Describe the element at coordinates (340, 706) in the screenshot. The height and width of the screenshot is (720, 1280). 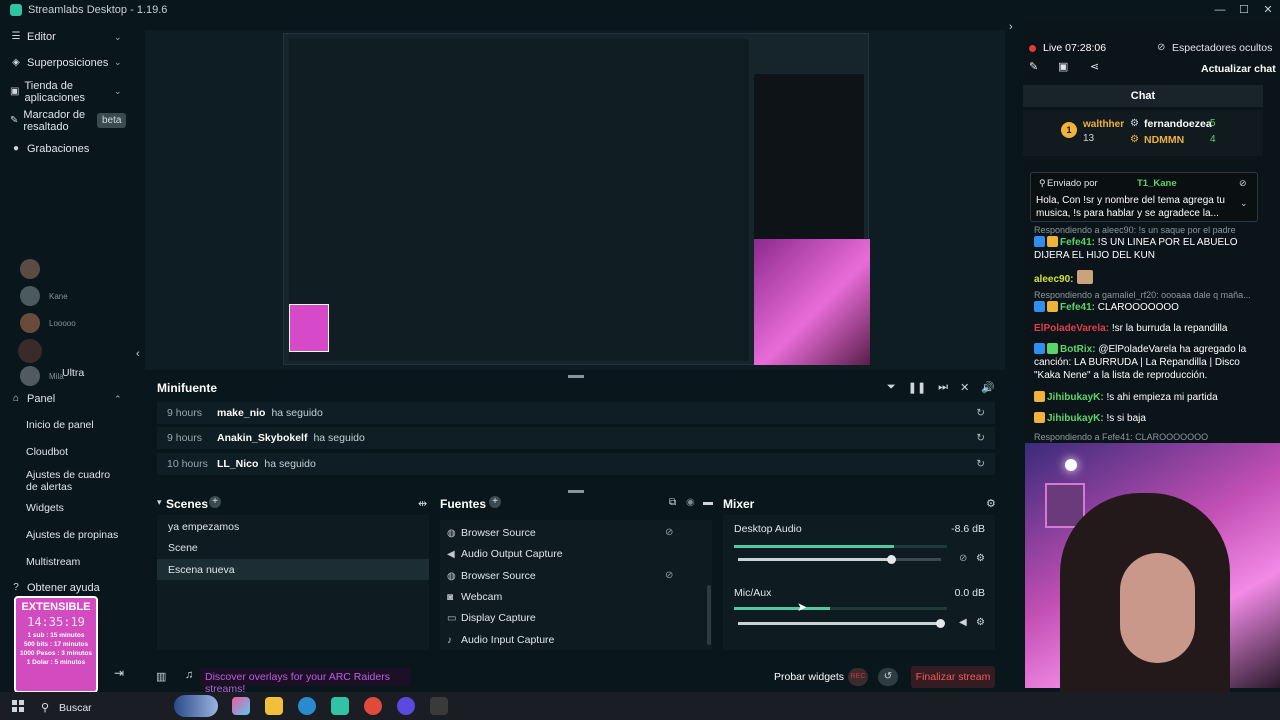
I see `streamlabs-icon` at that location.